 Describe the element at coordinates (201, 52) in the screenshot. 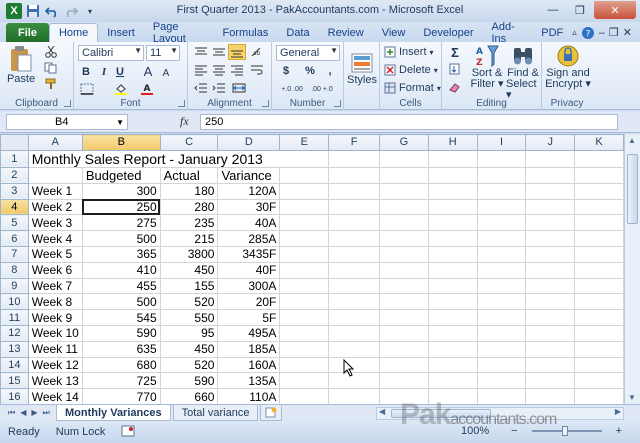

I see `align-top-icon` at that location.